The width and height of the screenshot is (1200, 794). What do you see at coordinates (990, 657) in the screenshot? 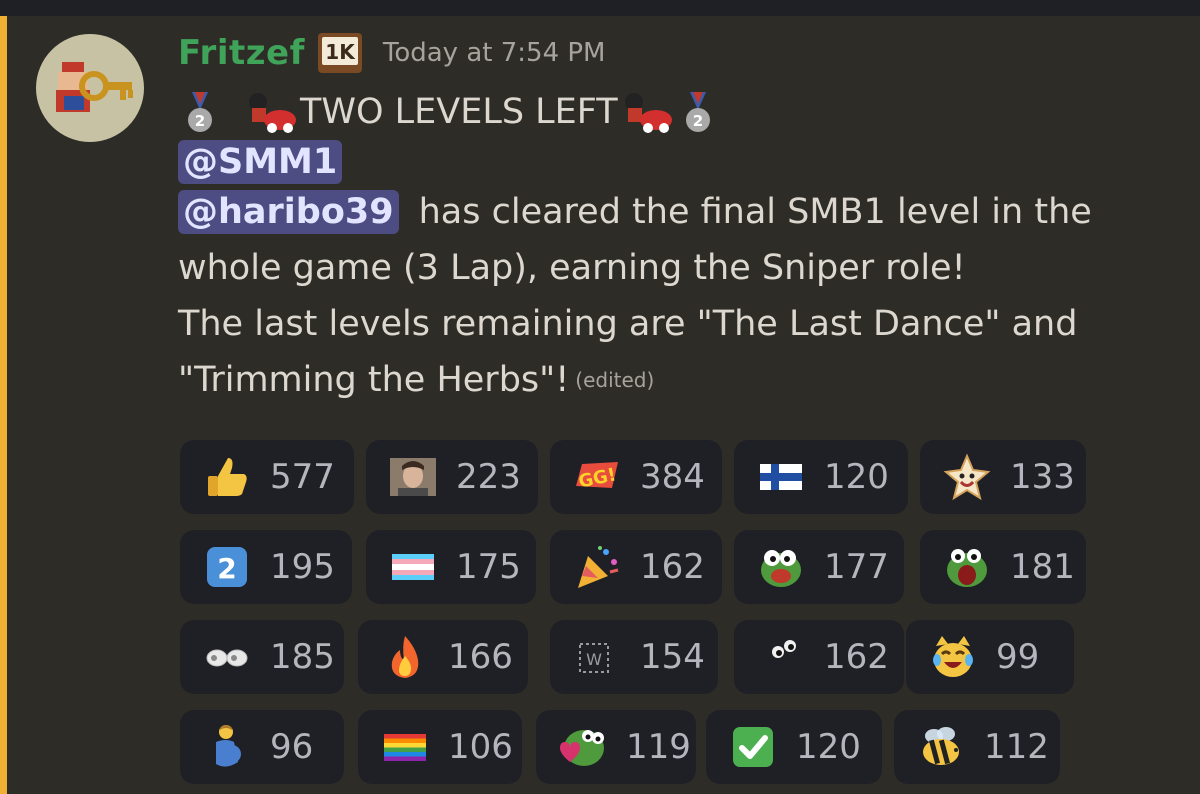
I see `reaction-cat-tears-of-joy: 99` at bounding box center [990, 657].